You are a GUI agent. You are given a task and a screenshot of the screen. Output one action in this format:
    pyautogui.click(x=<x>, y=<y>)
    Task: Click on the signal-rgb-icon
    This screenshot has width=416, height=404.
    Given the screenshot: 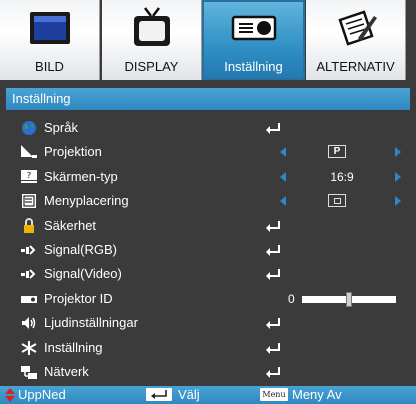 What is the action you would take?
    pyautogui.click(x=29, y=250)
    